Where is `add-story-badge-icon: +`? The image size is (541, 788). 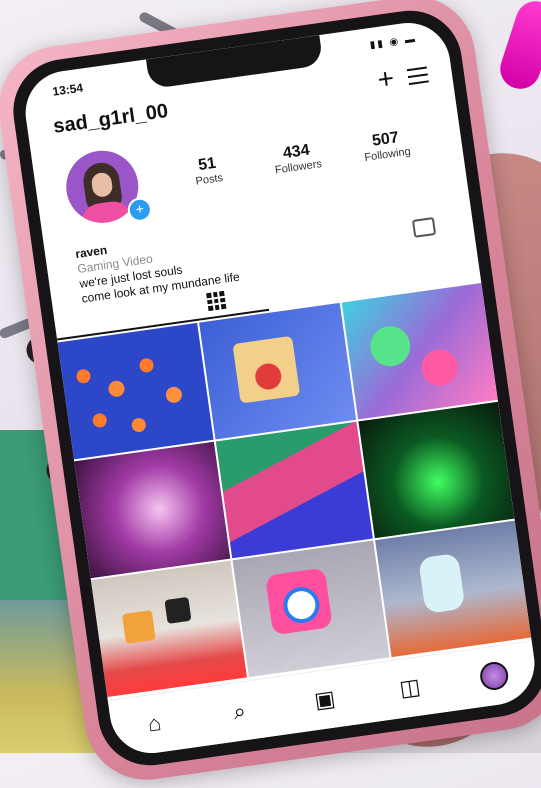
add-story-badge-icon: + is located at coordinates (140, 210).